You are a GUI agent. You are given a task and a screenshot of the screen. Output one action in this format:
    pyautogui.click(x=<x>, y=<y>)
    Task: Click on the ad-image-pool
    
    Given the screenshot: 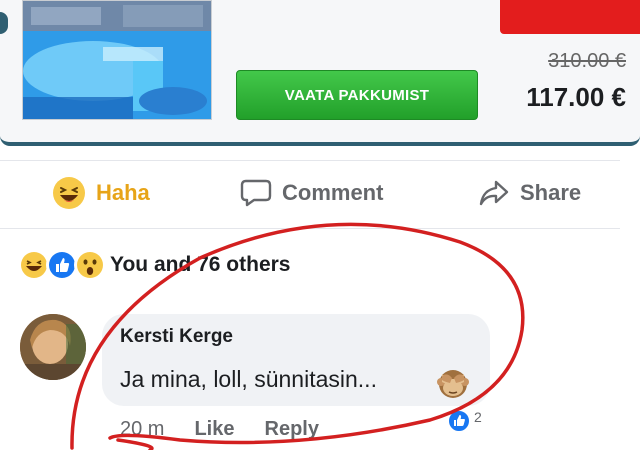 What is the action you would take?
    pyautogui.click(x=117, y=60)
    